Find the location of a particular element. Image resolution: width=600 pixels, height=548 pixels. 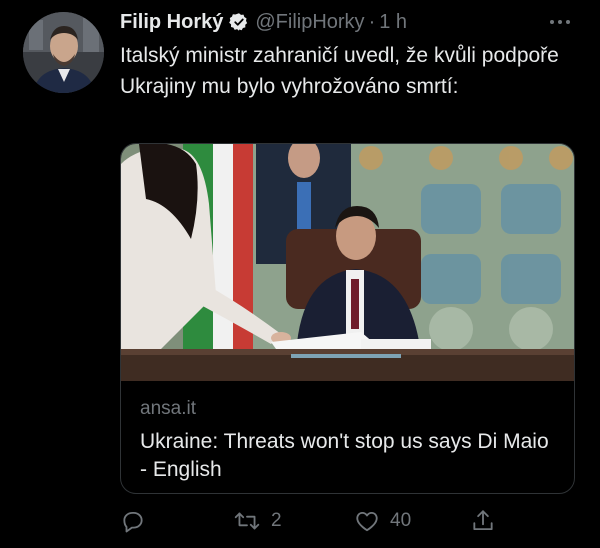

share-icon is located at coordinates (483, 520).